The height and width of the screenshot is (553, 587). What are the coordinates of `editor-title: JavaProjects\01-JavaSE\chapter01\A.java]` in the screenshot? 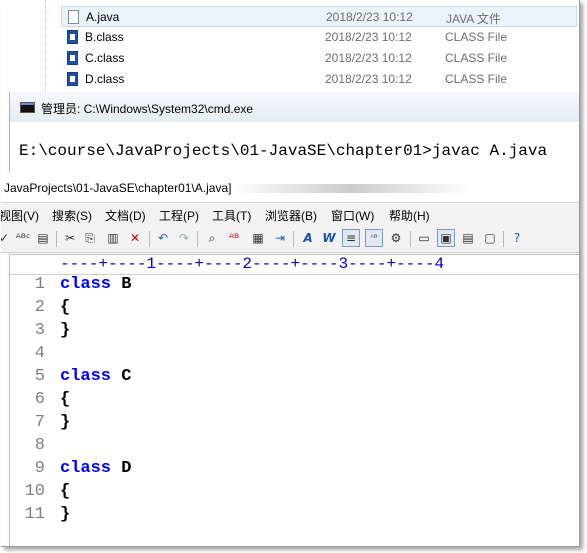 It's located at (118, 188).